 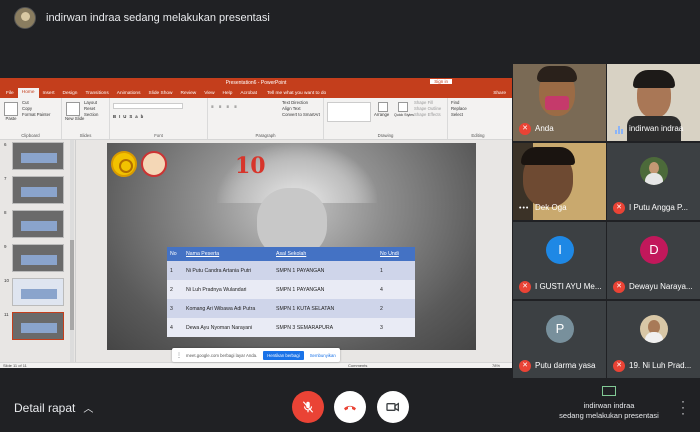 What do you see at coordinates (499, 93) in the screenshot?
I see `share-button: Share` at bounding box center [499, 93].